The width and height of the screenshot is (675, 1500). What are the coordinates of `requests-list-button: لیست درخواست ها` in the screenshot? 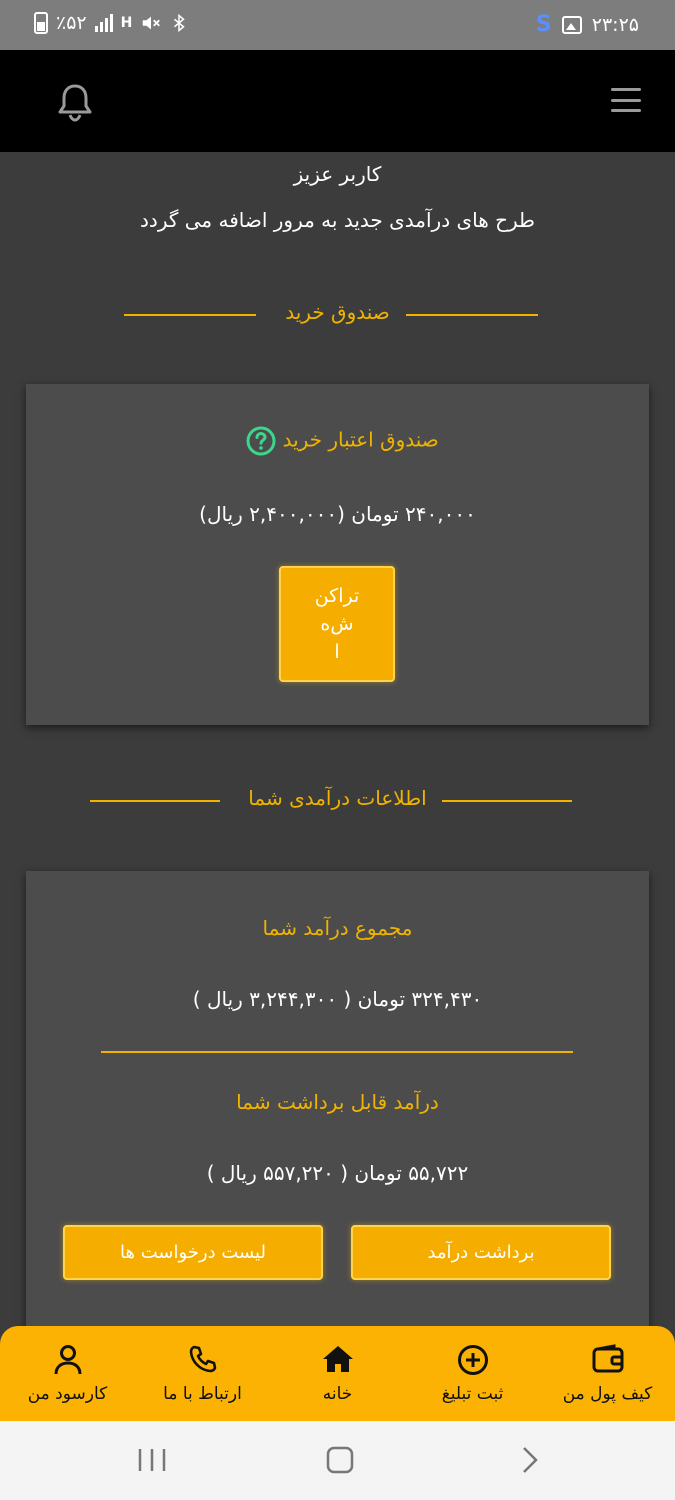 It's located at (193, 1252).